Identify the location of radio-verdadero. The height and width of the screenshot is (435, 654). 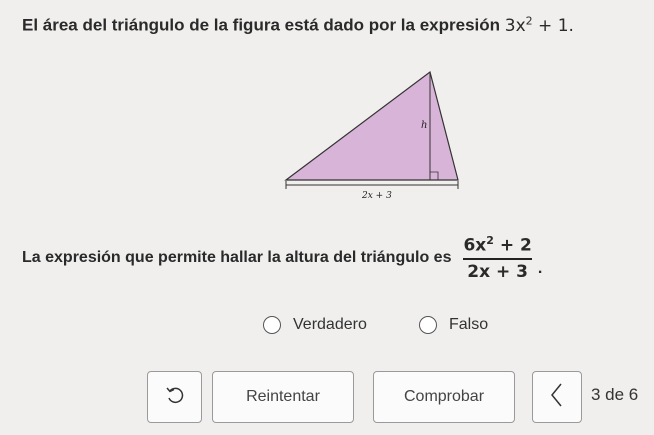
(272, 325).